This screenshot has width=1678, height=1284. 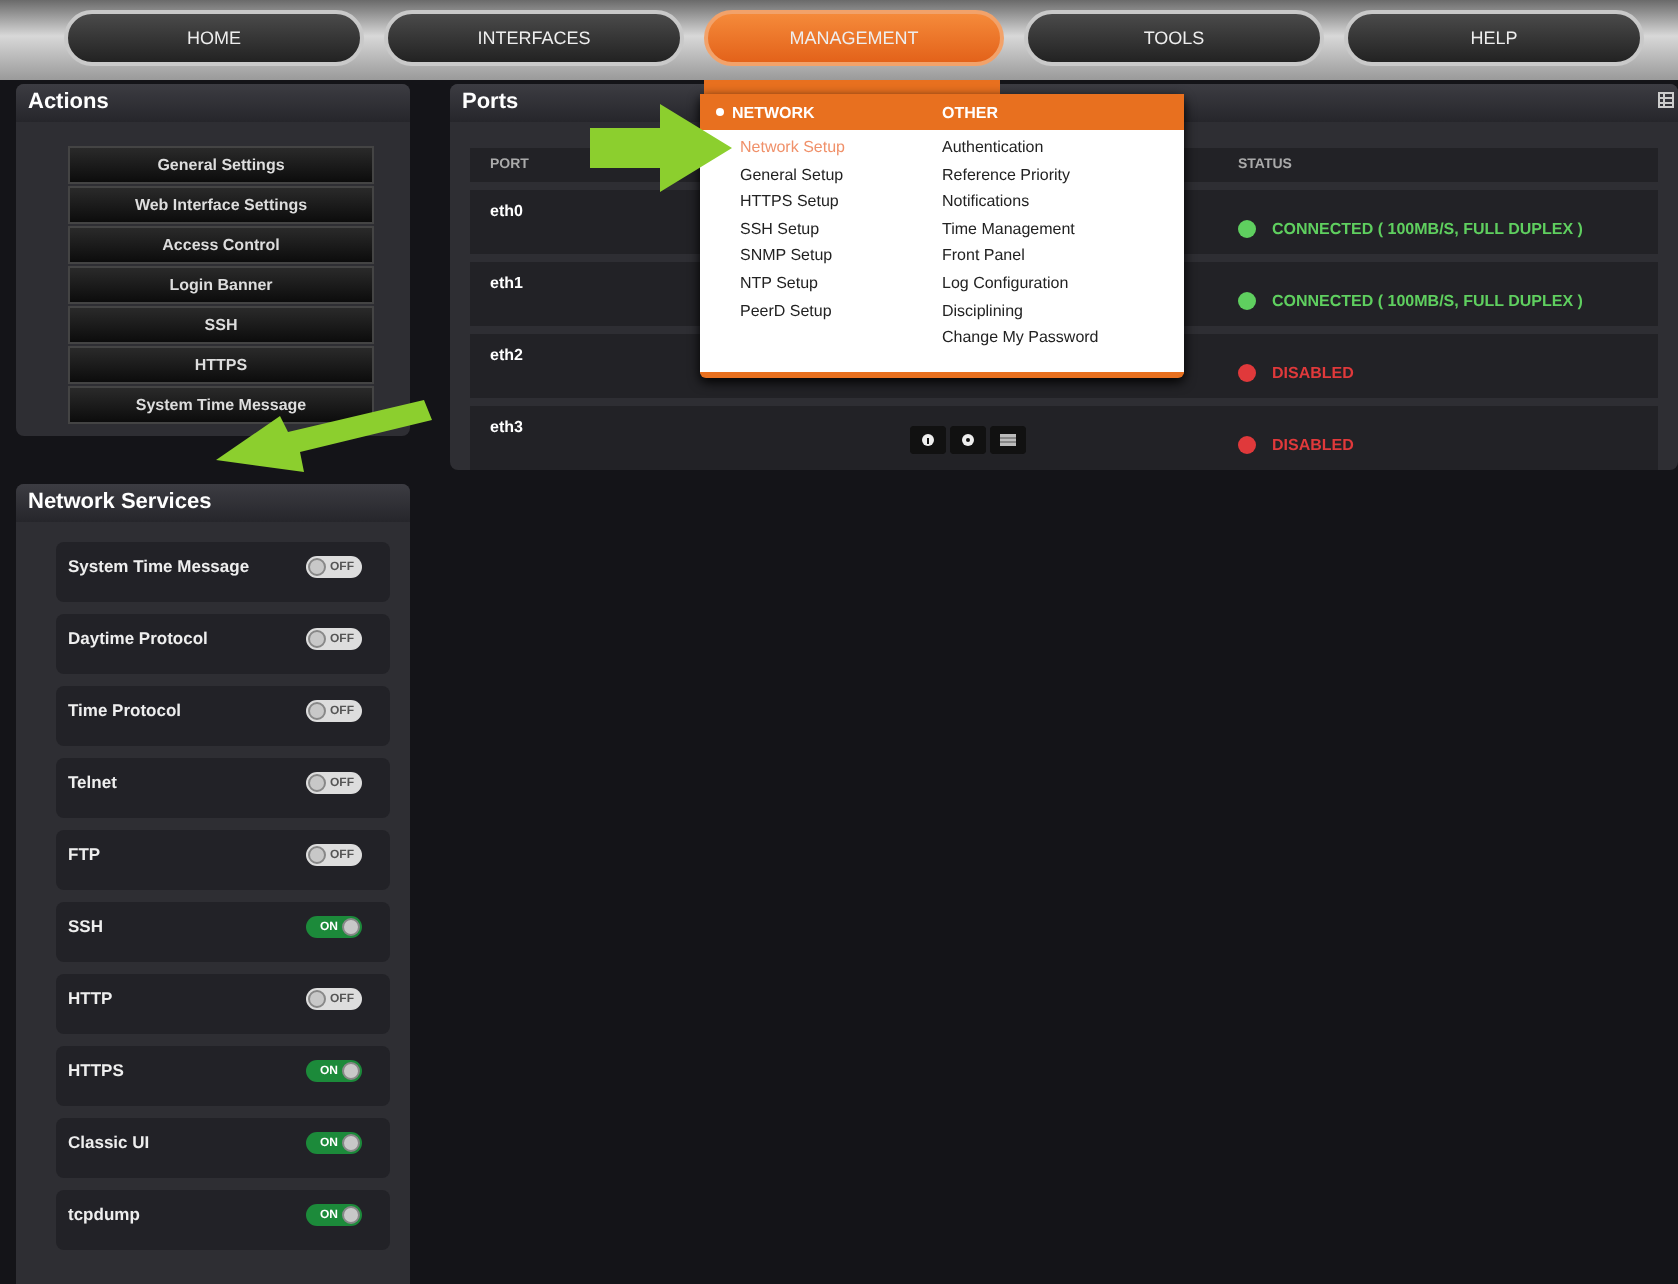 What do you see at coordinates (1063, 256) in the screenshot?
I see `menu-item: Front Panel` at bounding box center [1063, 256].